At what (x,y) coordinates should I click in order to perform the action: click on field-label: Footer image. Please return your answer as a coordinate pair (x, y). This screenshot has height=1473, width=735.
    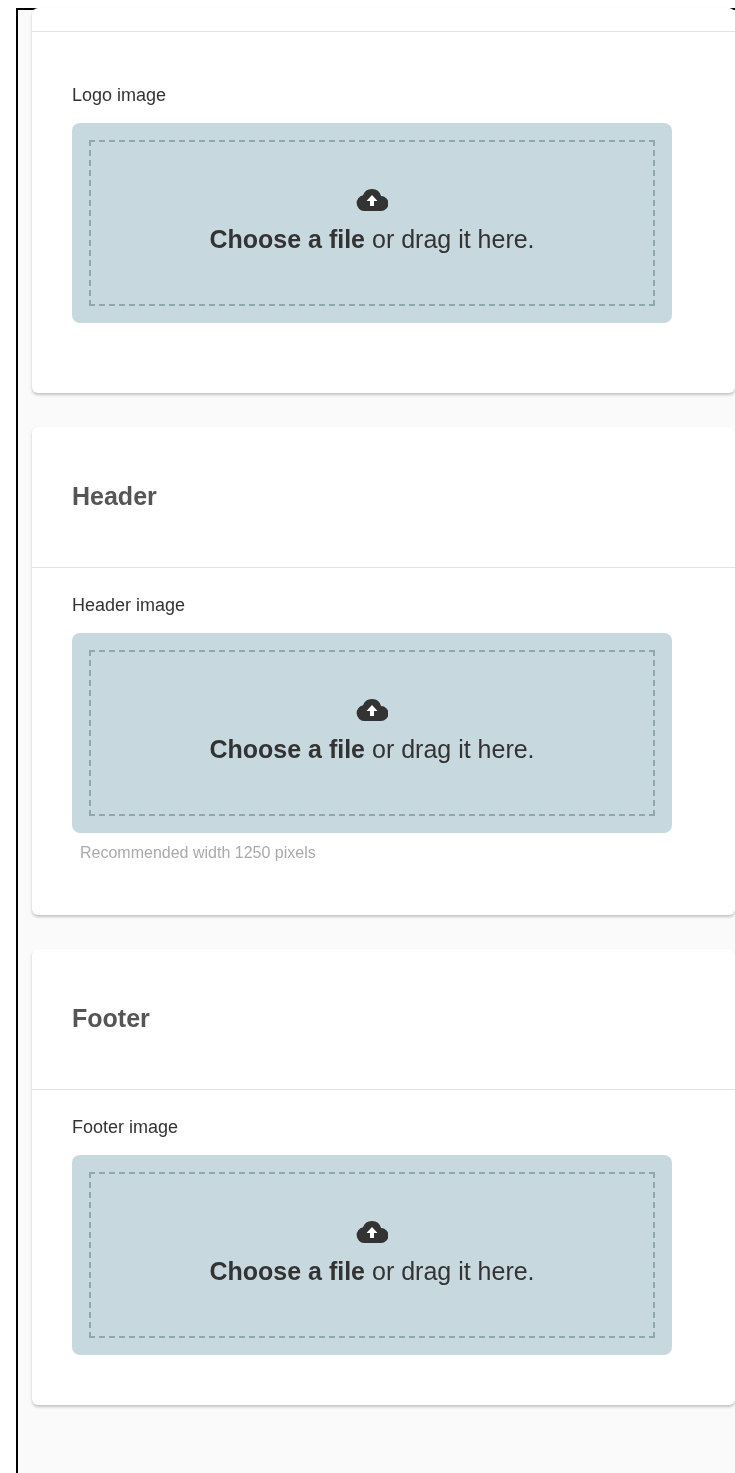
    Looking at the image, I should click on (126, 1127).